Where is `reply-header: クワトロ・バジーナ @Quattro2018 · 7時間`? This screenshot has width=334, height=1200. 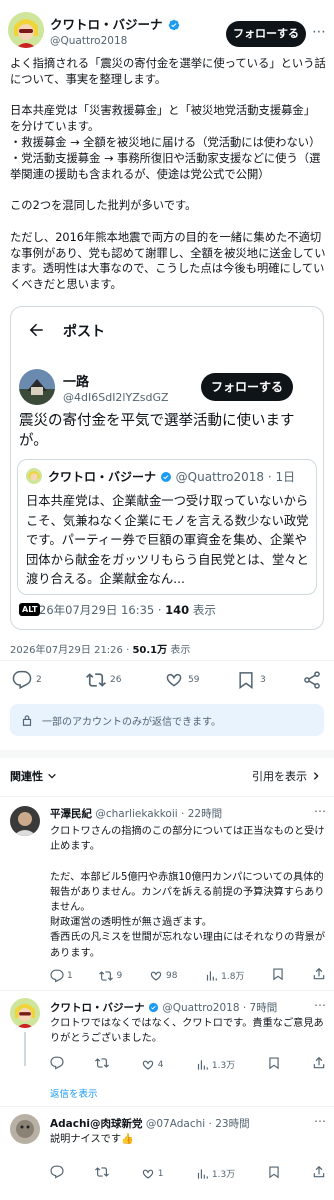 reply-header: クワトロ・バジーナ @Quattro2018 · 7時間 is located at coordinates (164, 1008).